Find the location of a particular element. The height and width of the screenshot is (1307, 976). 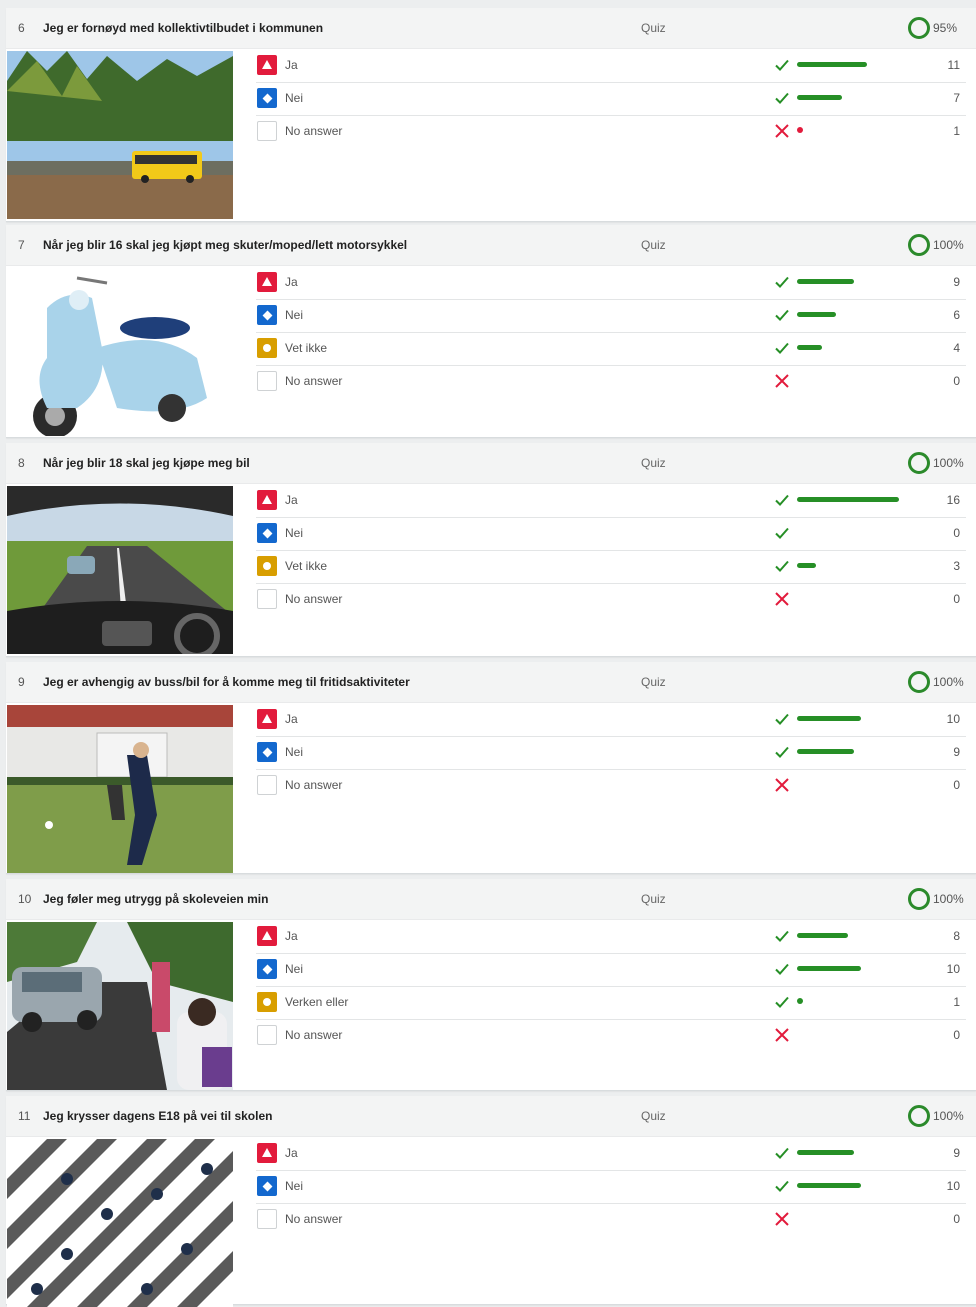

correct-percent: 95% is located at coordinates (945, 28).